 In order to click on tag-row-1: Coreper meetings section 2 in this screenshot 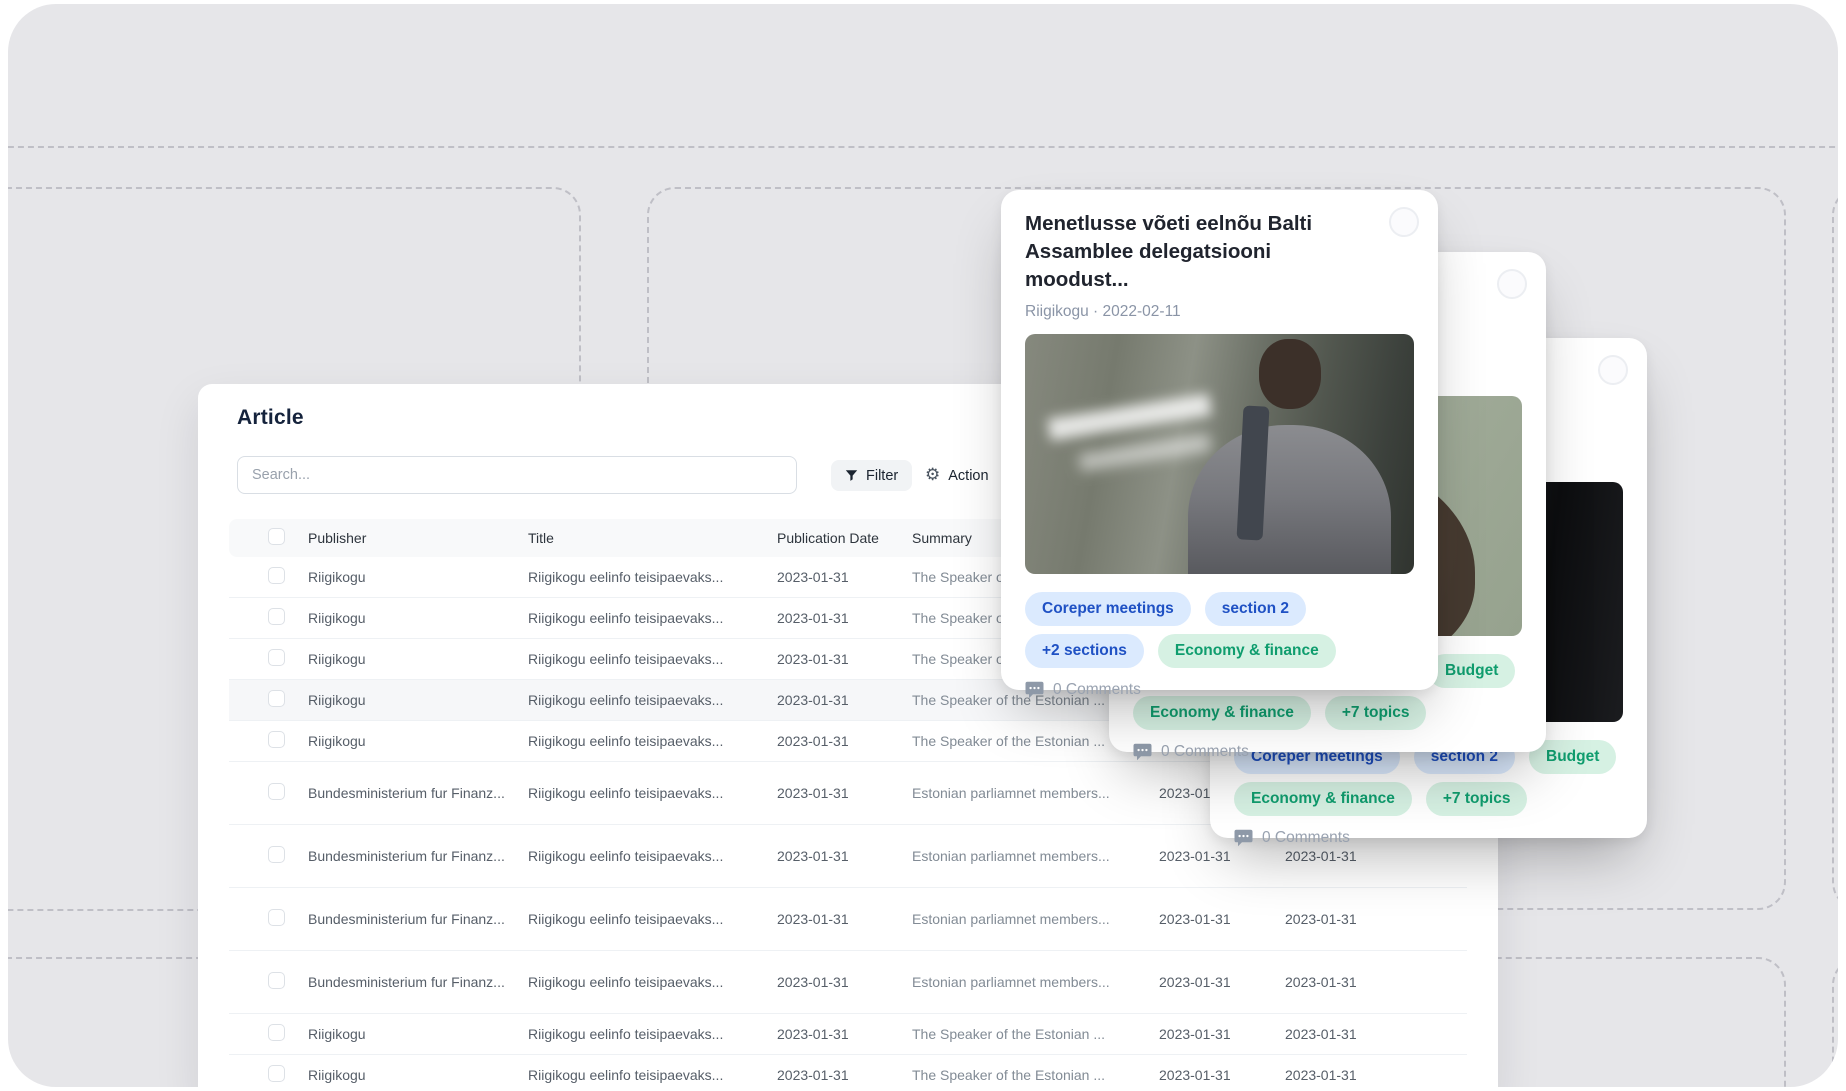, I will do `click(1219, 609)`.